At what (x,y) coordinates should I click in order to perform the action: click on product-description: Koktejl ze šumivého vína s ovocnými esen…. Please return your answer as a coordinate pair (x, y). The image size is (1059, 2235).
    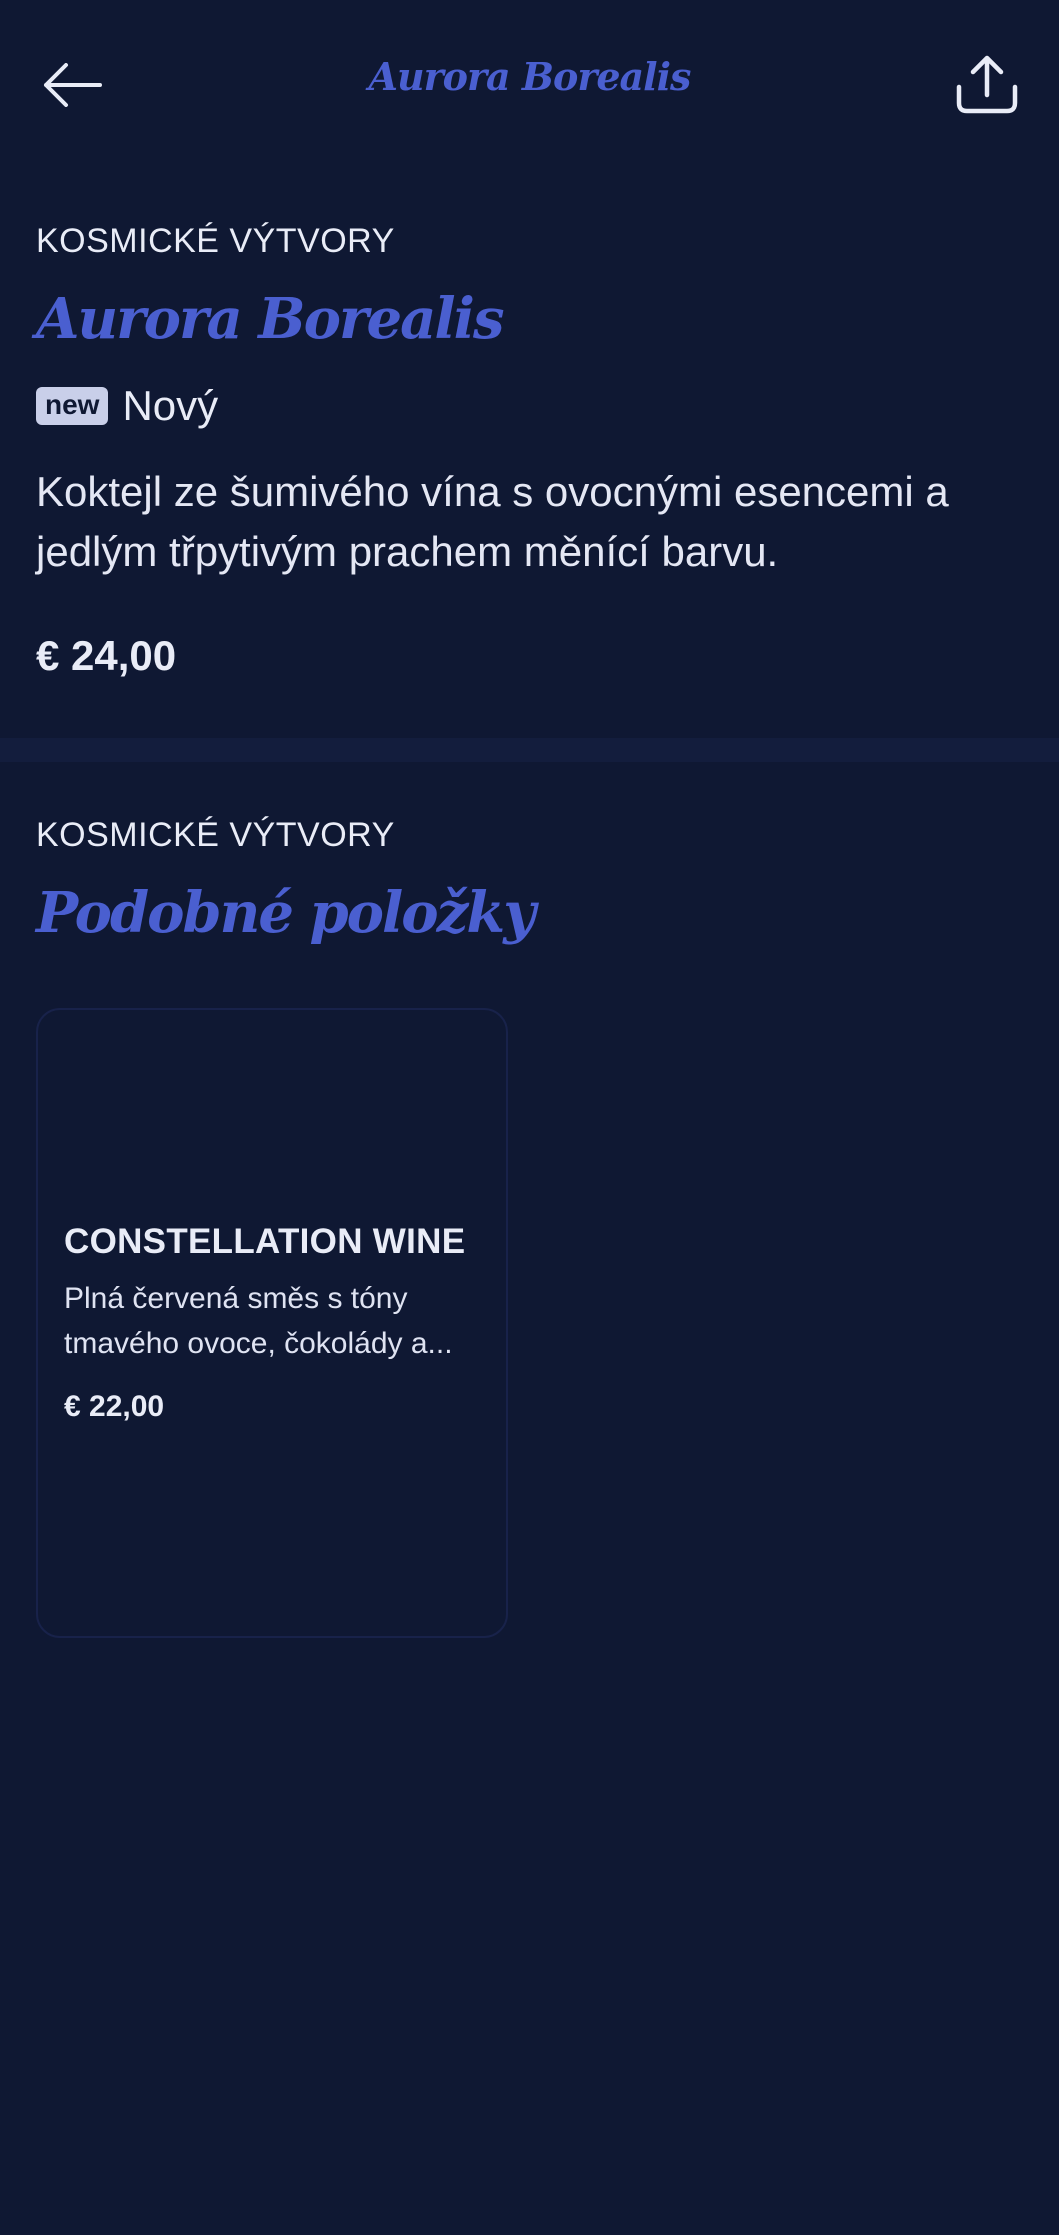
    Looking at the image, I should click on (492, 521).